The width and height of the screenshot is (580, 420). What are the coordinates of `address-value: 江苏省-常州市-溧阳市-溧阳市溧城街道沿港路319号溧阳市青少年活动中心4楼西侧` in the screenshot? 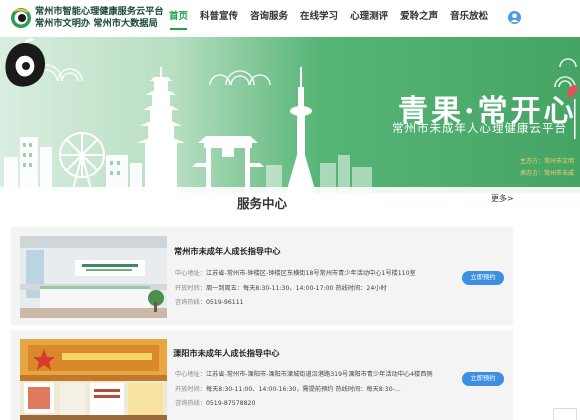 It's located at (319, 374).